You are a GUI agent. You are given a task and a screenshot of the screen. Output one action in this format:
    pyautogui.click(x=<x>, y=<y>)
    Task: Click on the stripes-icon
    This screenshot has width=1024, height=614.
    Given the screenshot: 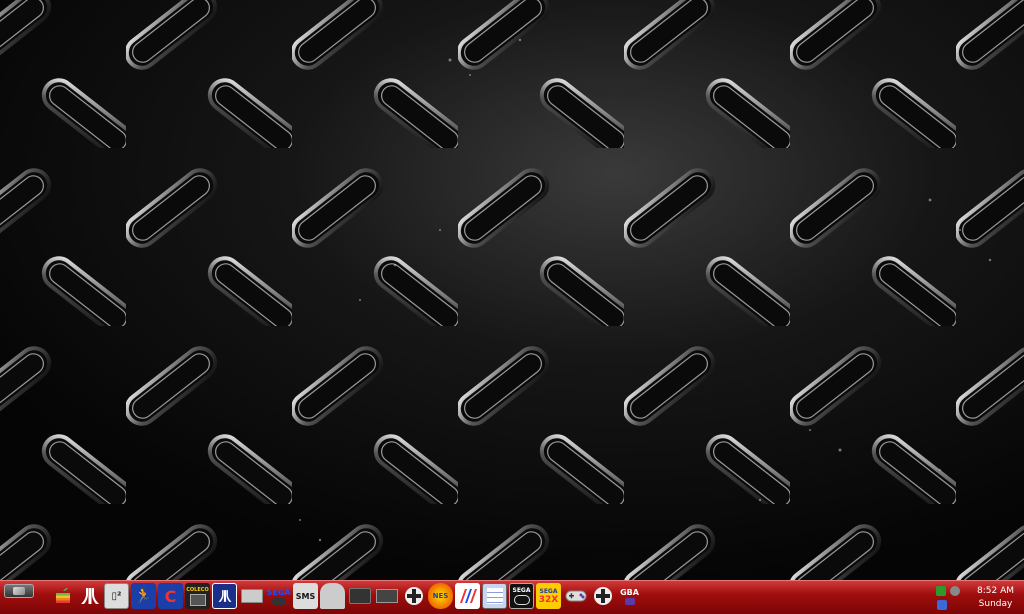 What is the action you would take?
    pyautogui.click(x=467, y=596)
    